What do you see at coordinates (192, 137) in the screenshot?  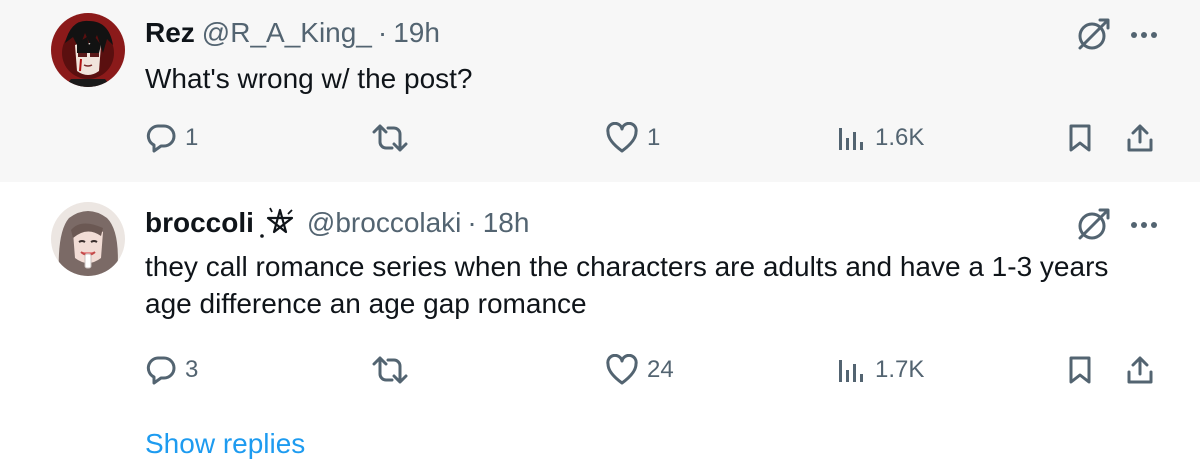 I see `reply-count: 1` at bounding box center [192, 137].